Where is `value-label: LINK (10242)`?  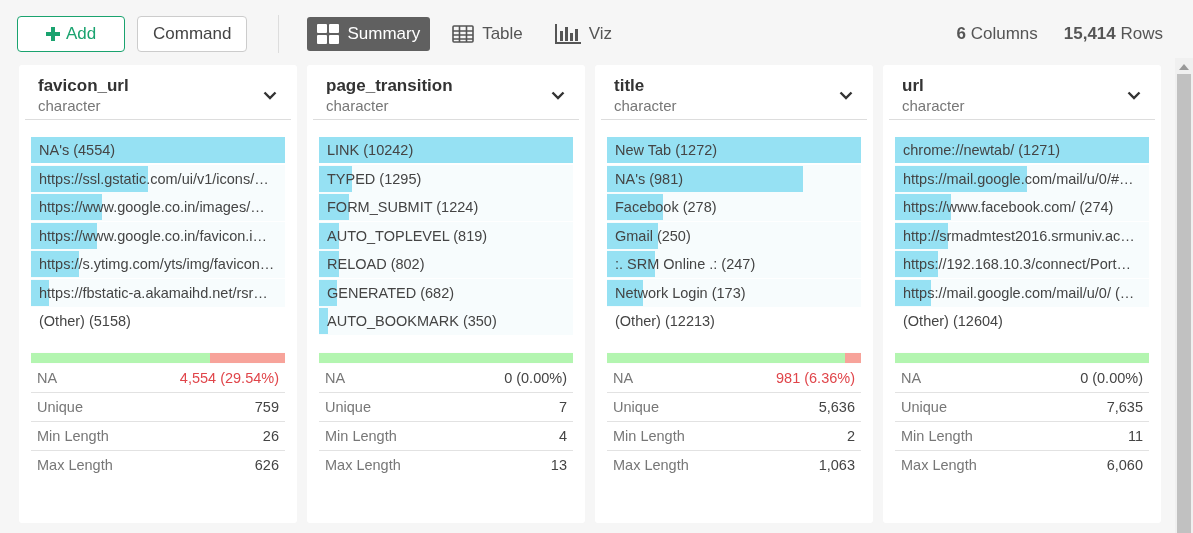
value-label: LINK (10242) is located at coordinates (370, 150).